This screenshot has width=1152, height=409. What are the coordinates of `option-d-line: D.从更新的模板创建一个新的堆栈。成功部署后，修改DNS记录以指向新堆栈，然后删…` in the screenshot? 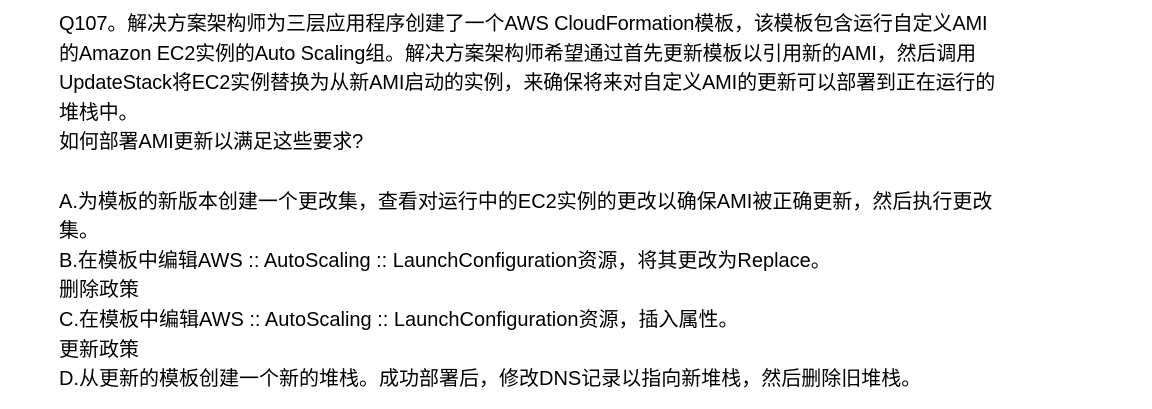 It's located at (490, 379).